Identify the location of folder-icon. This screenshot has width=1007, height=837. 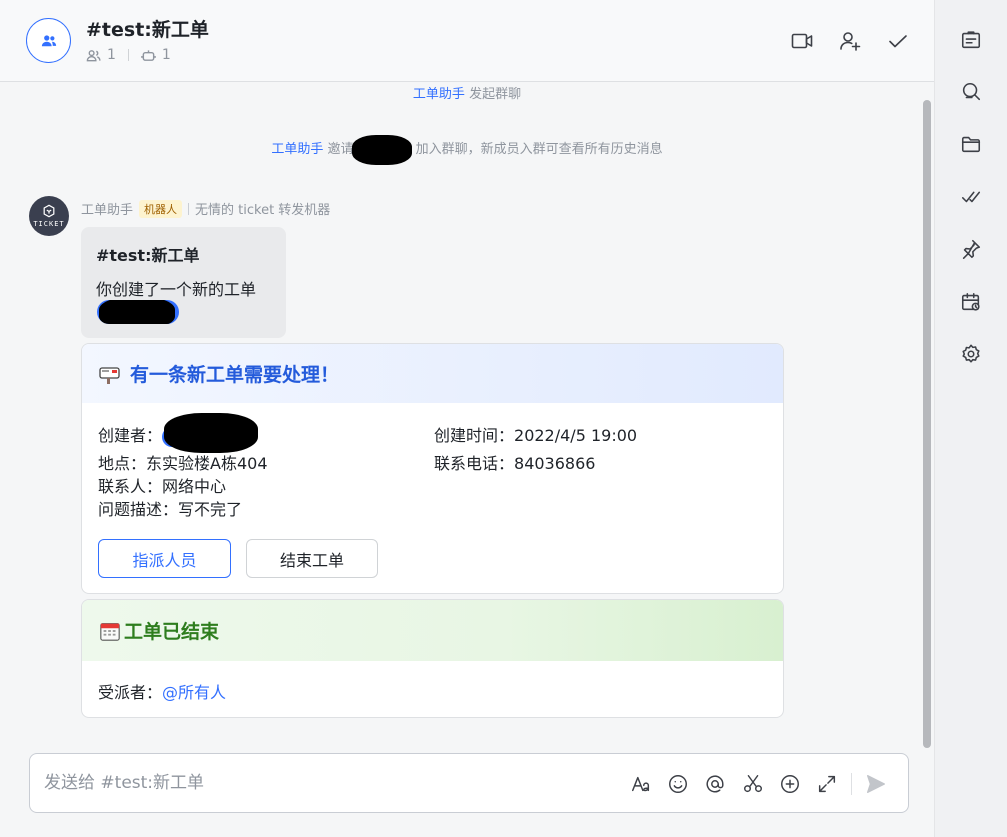
(971, 144).